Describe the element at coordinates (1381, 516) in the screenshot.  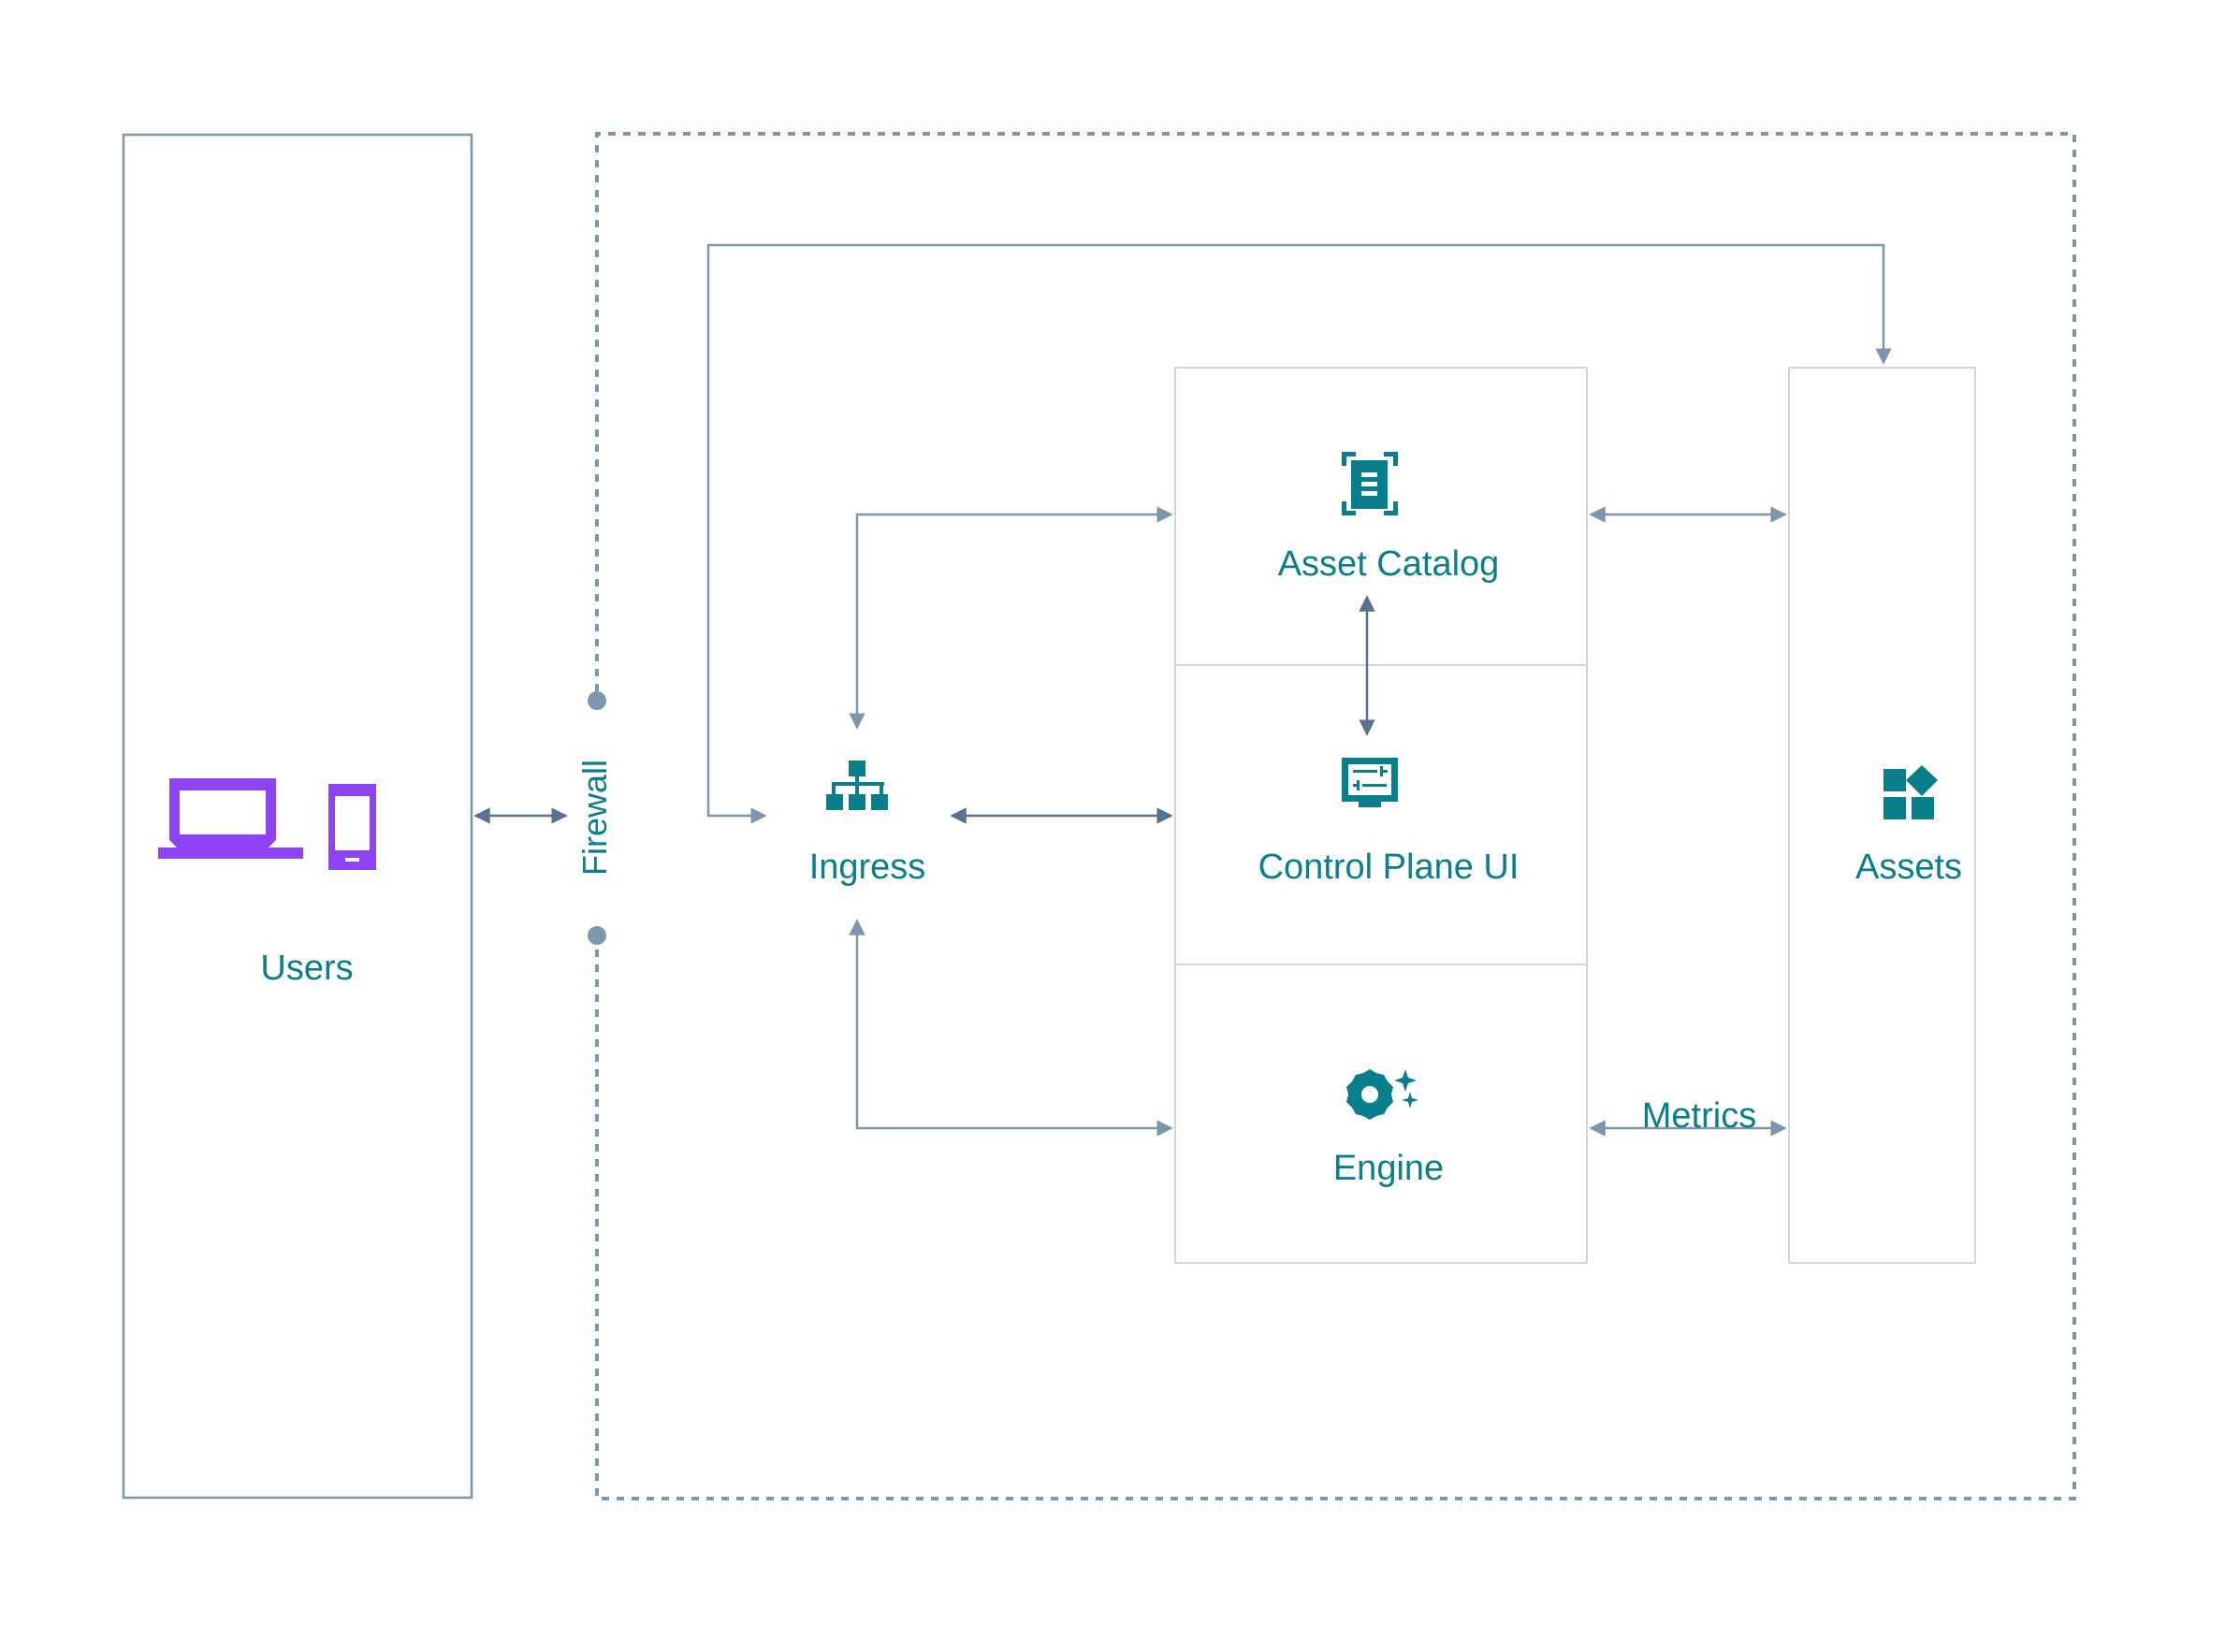
I see `asset-catalog-box` at that location.